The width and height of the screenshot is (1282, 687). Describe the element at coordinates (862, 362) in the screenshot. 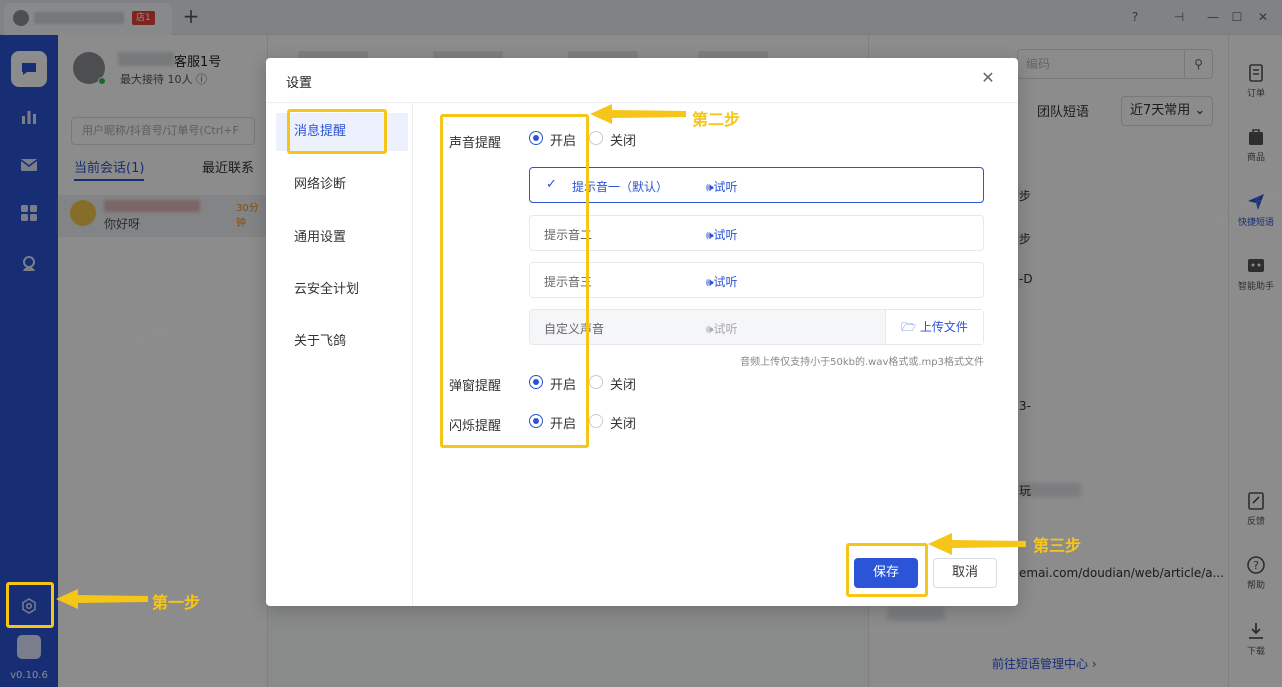

I see `upload-hint: 音频上传仅支持小于50kb的.wav格式或.mp3格式文件` at that location.